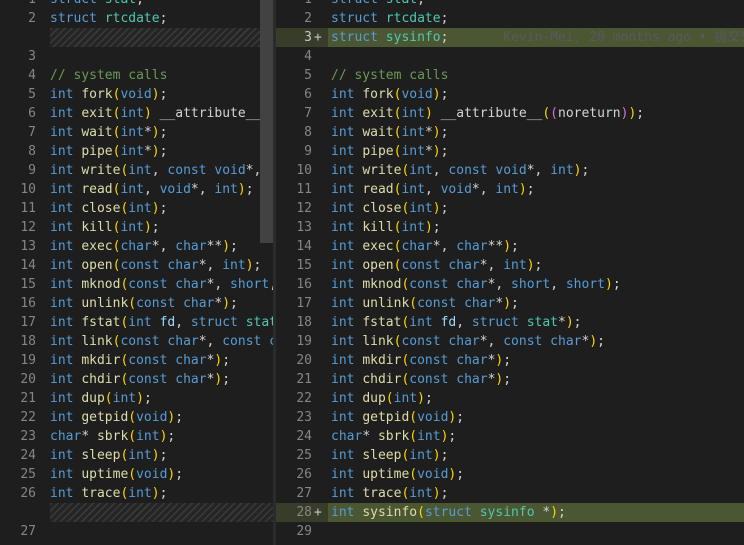 This screenshot has height=545, width=744. What do you see at coordinates (389, 75) in the screenshot?
I see `code-text: // system calls` at bounding box center [389, 75].